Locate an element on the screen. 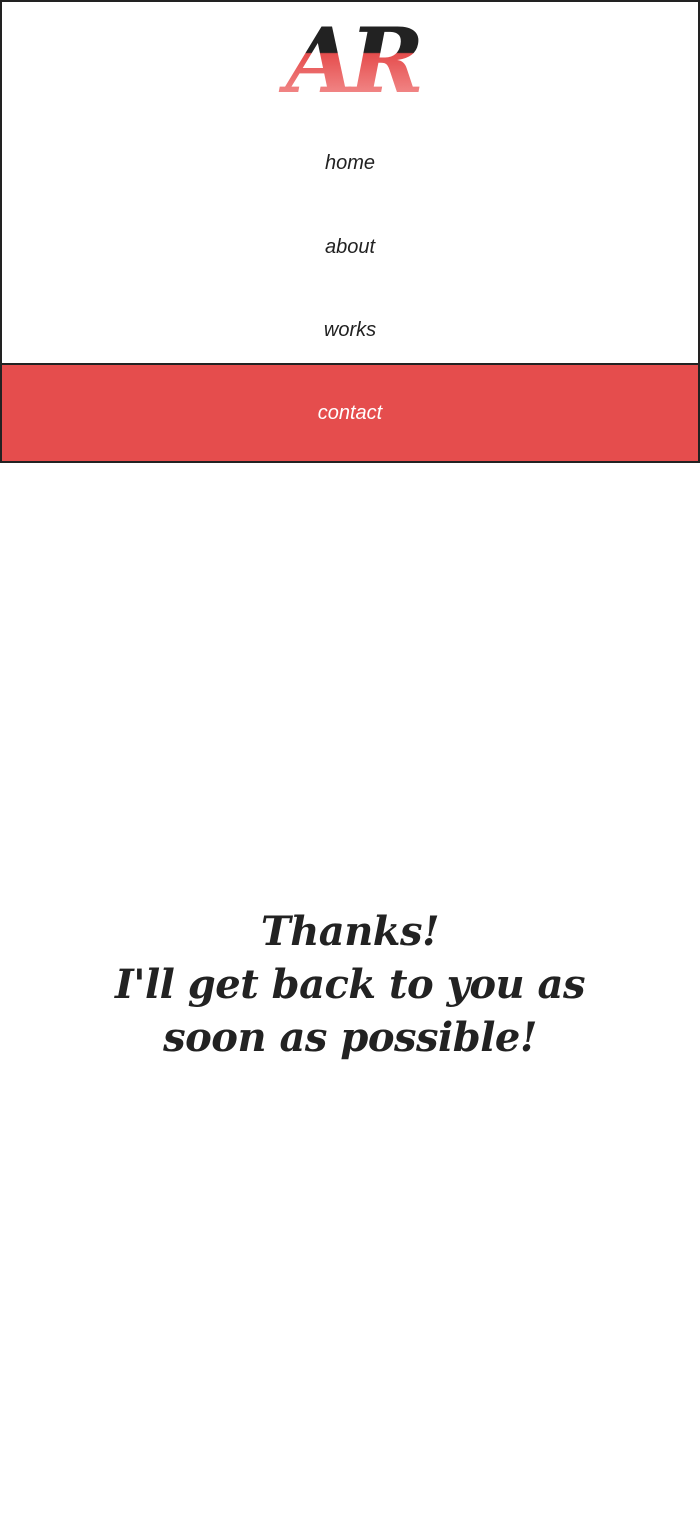 Image resolution: width=700 pixels, height=1516 pixels. logo: AR is located at coordinates (352, 57).